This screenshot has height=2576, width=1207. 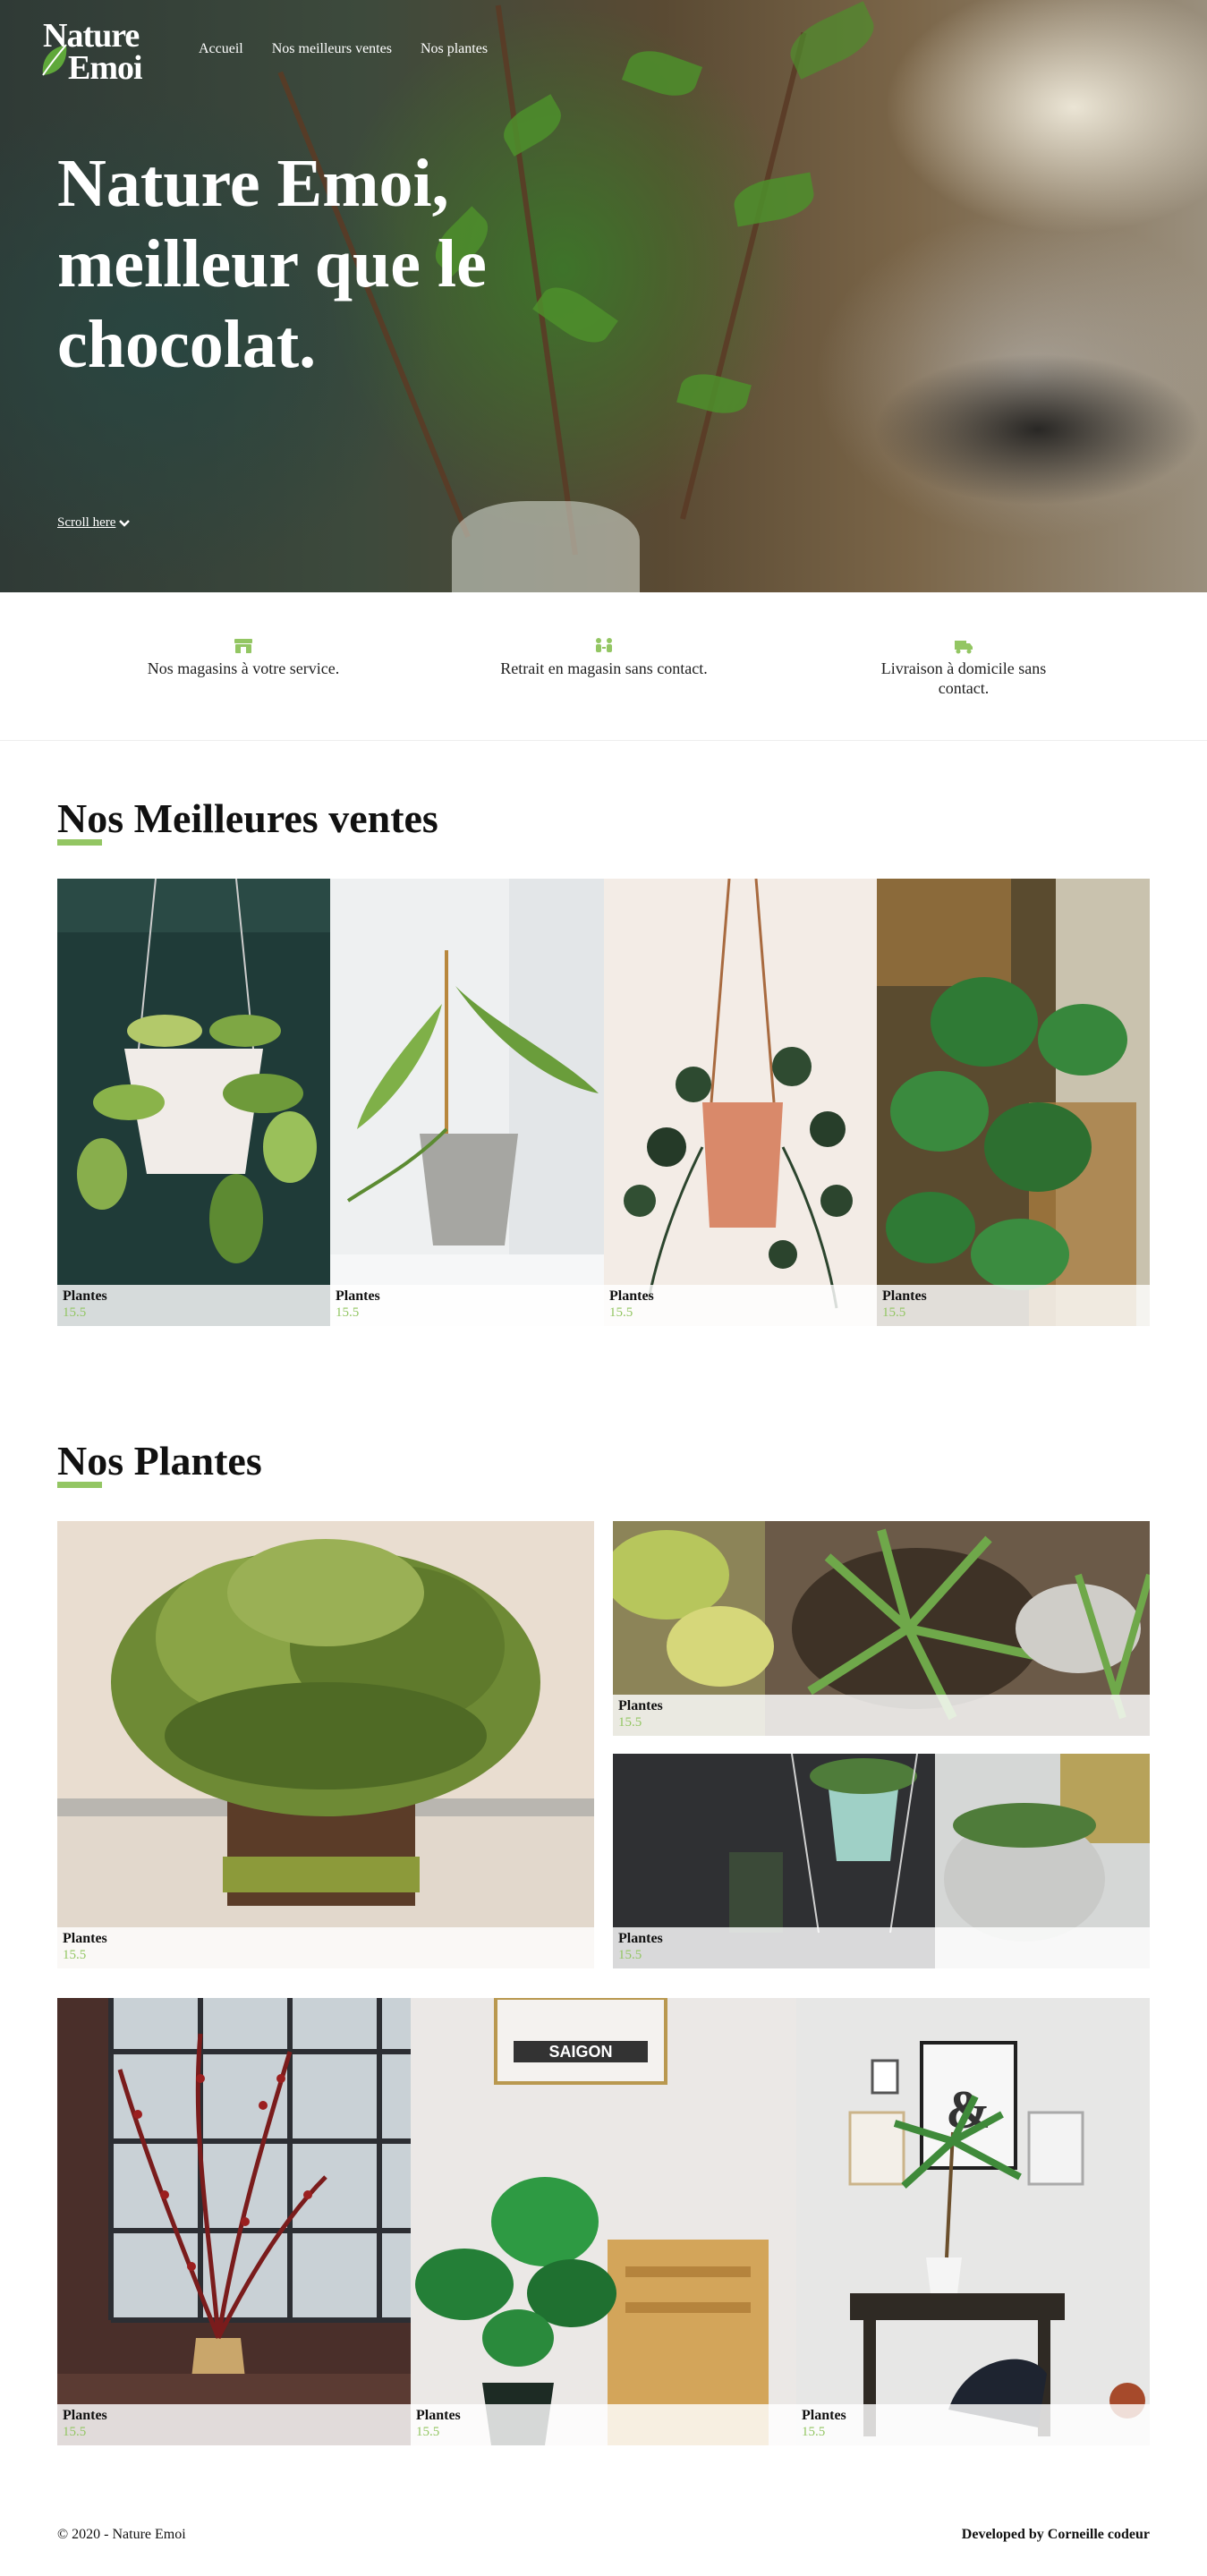 What do you see at coordinates (604, 645) in the screenshot?
I see `contactless-pickup-icon` at bounding box center [604, 645].